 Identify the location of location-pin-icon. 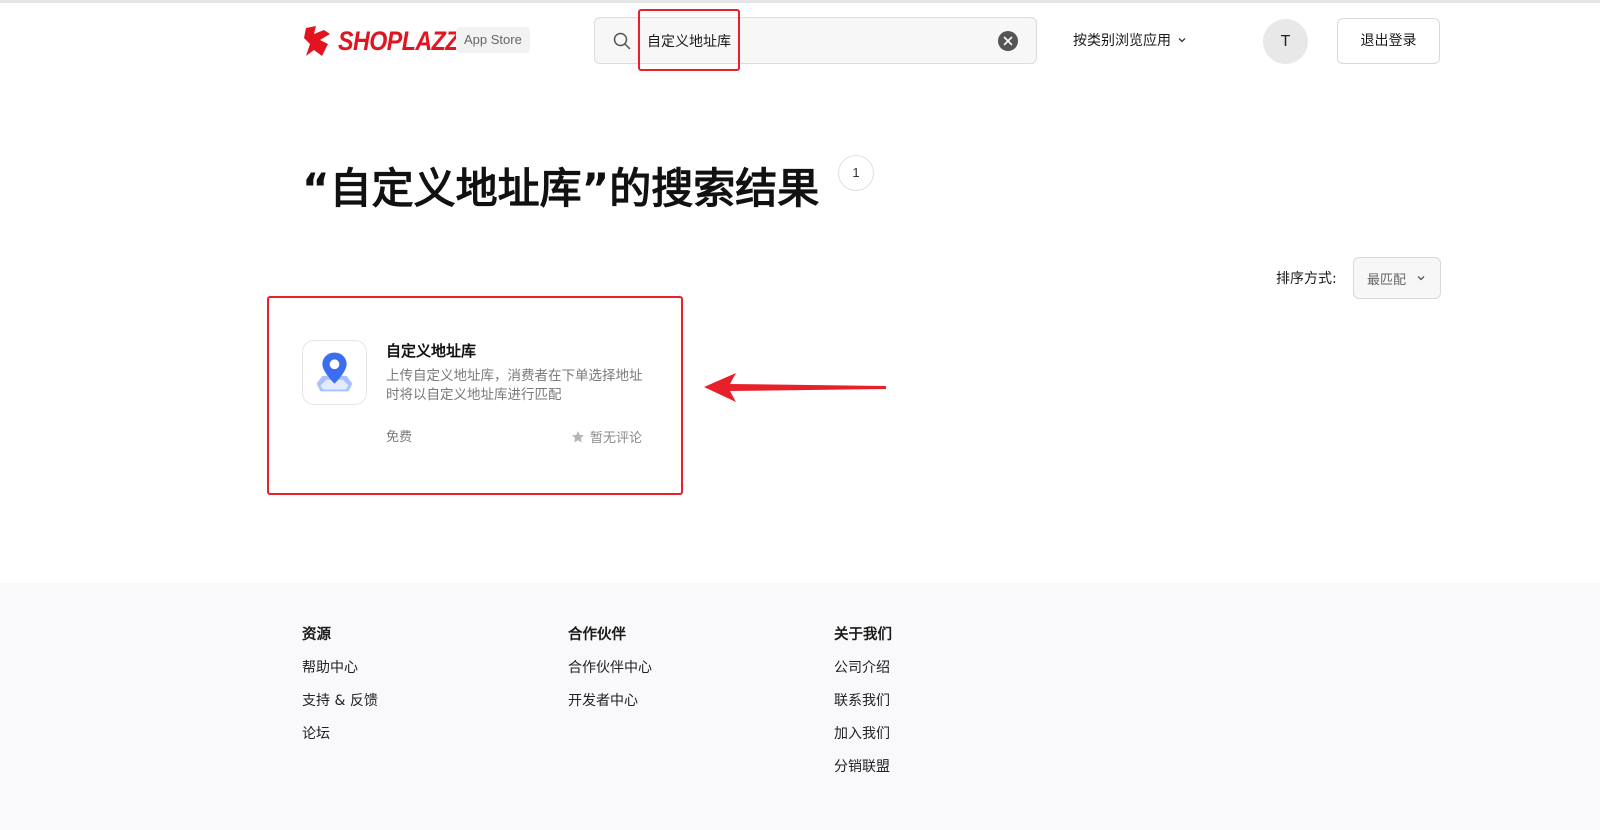
(334, 372).